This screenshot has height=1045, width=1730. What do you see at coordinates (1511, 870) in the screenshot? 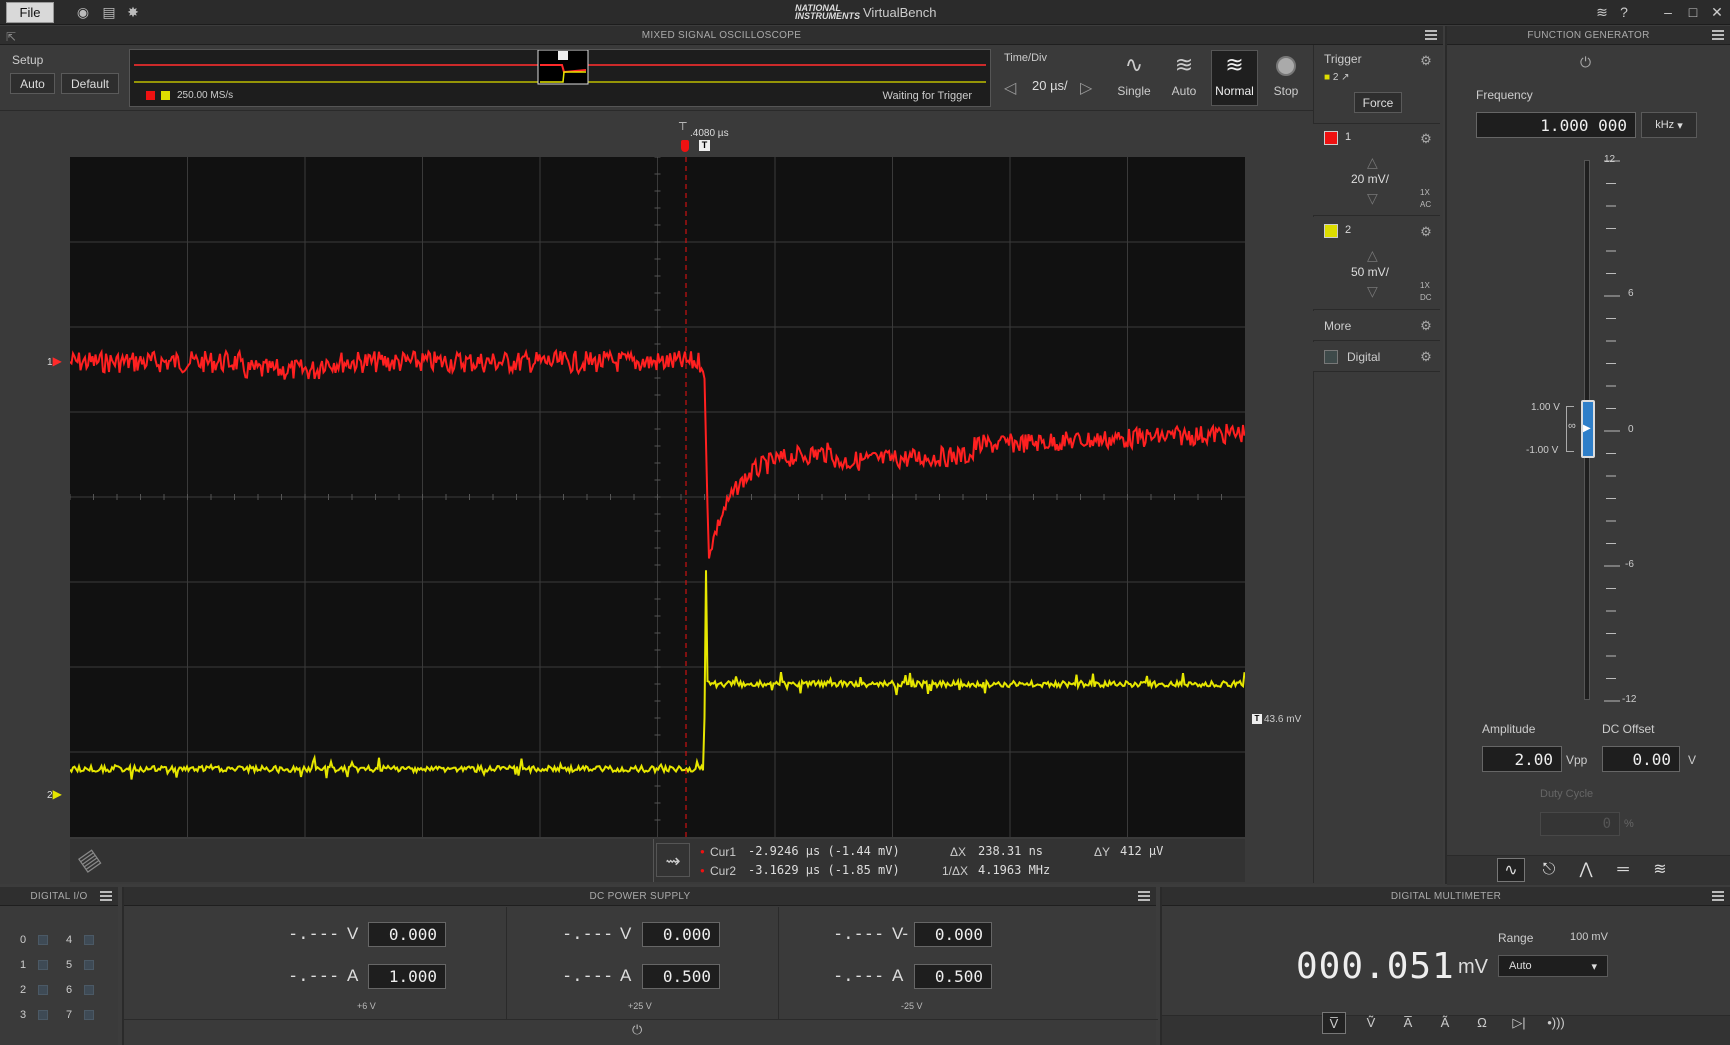
I see `sine-wave-icon: ∿` at bounding box center [1511, 870].